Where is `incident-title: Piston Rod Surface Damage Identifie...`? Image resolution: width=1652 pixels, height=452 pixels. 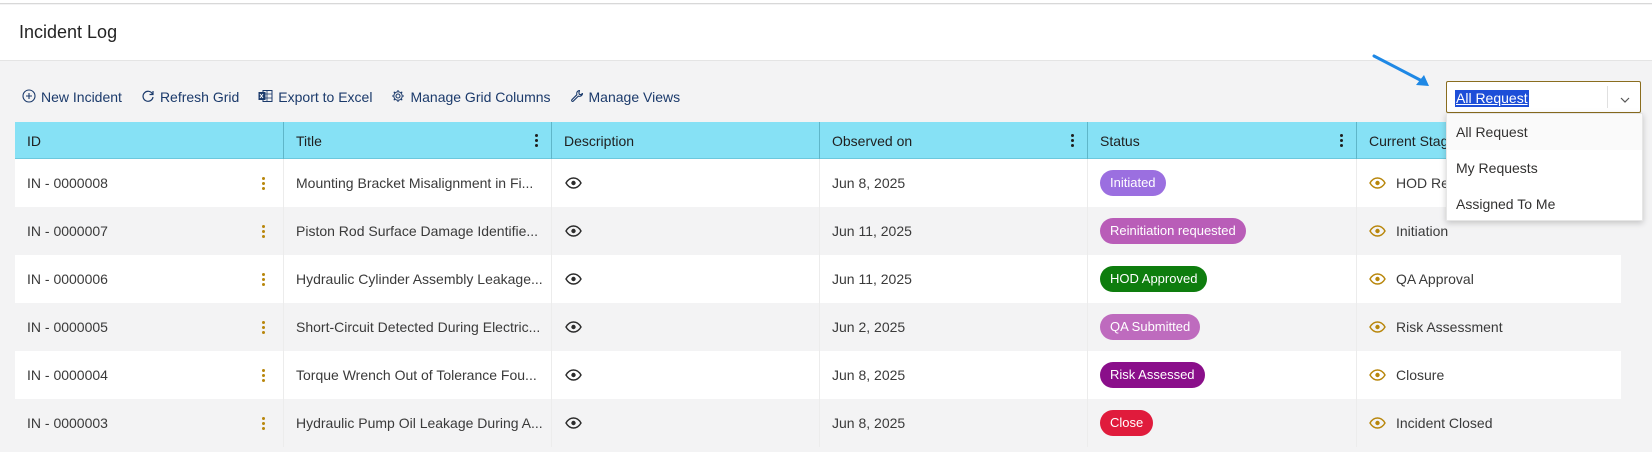 incident-title: Piston Rod Surface Damage Identifie... is located at coordinates (417, 231).